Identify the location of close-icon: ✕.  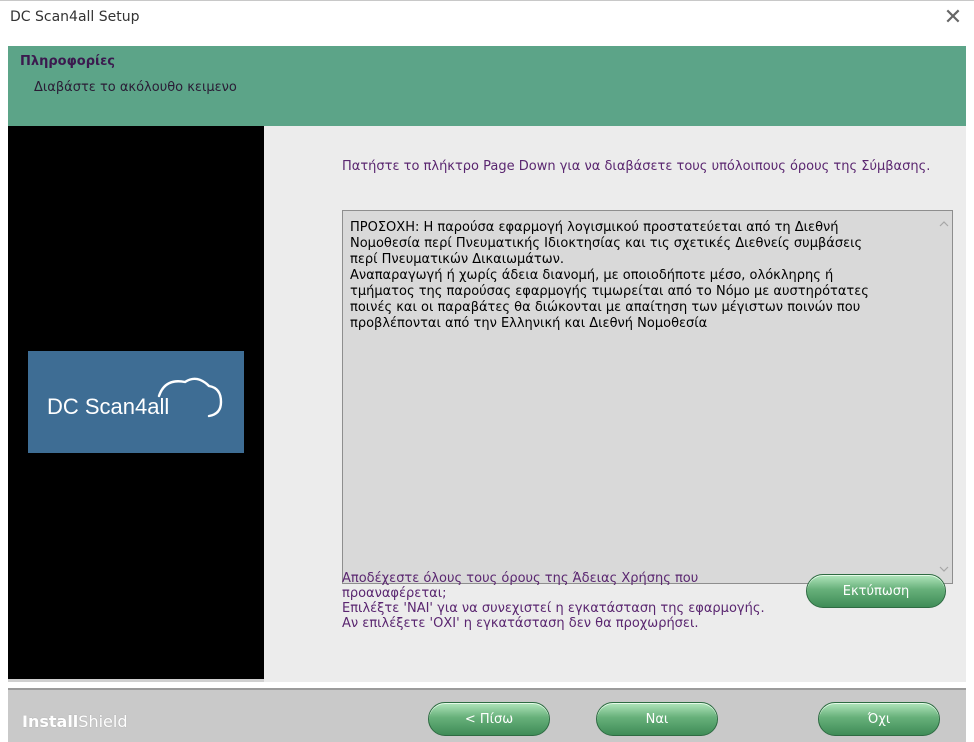
(953, 18).